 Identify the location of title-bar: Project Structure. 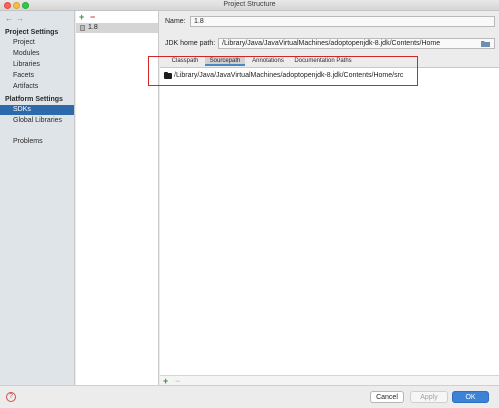
(249, 5).